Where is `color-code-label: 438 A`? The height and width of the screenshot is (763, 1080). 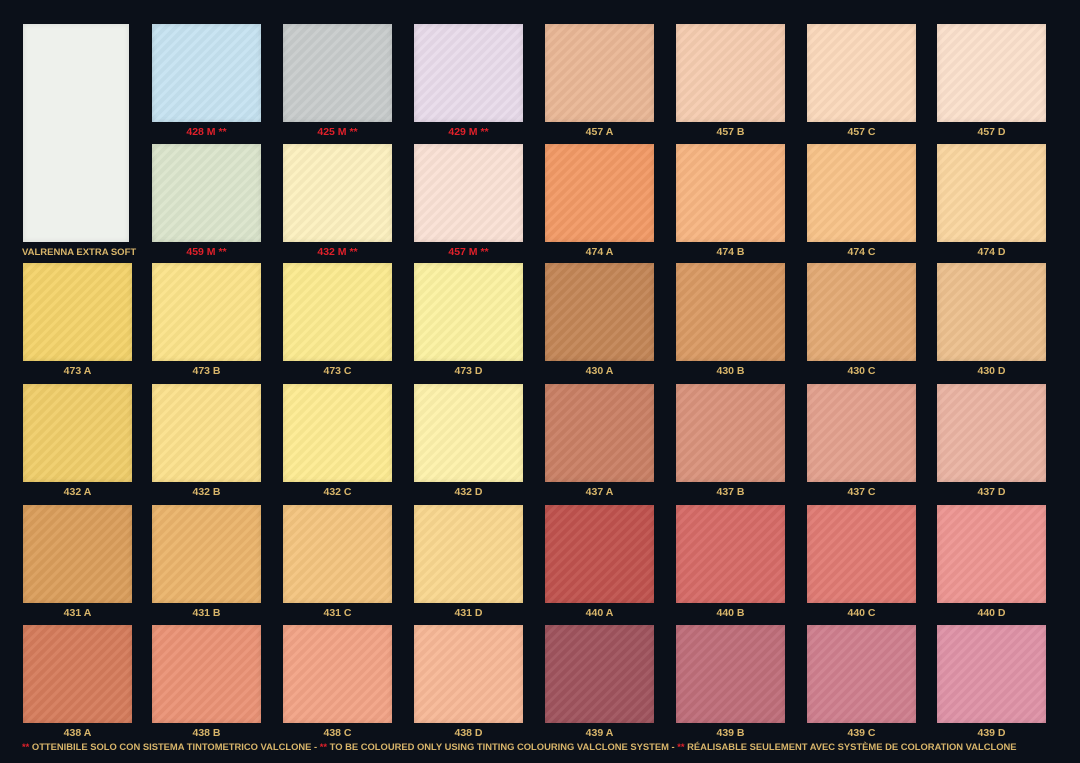 color-code-label: 438 A is located at coordinates (77, 733).